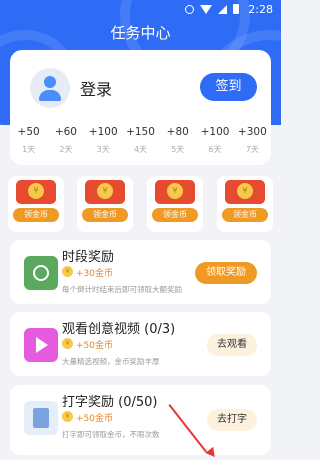  Describe the element at coordinates (122, 289) in the screenshot. I see `task-description: 每个倒计时结束后即可领取大额奖励` at that location.